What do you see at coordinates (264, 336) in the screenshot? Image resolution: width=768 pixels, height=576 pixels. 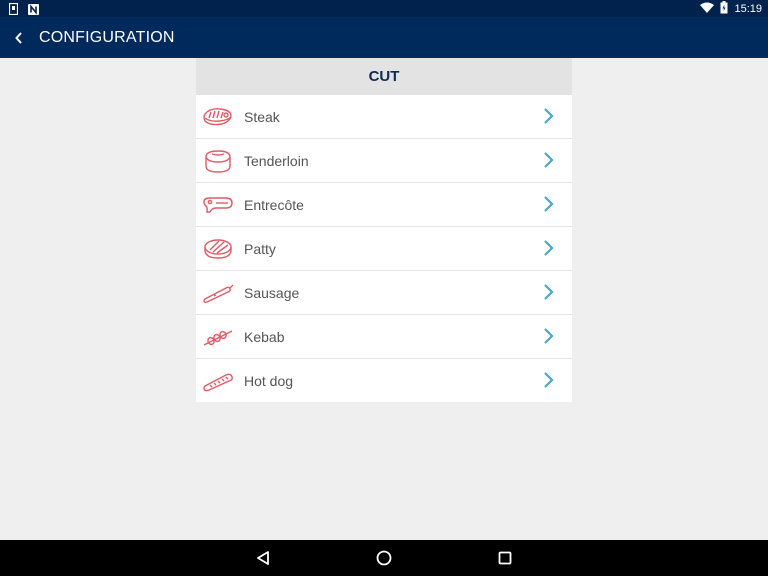 I see `list-item-label: Kebab` at bounding box center [264, 336].